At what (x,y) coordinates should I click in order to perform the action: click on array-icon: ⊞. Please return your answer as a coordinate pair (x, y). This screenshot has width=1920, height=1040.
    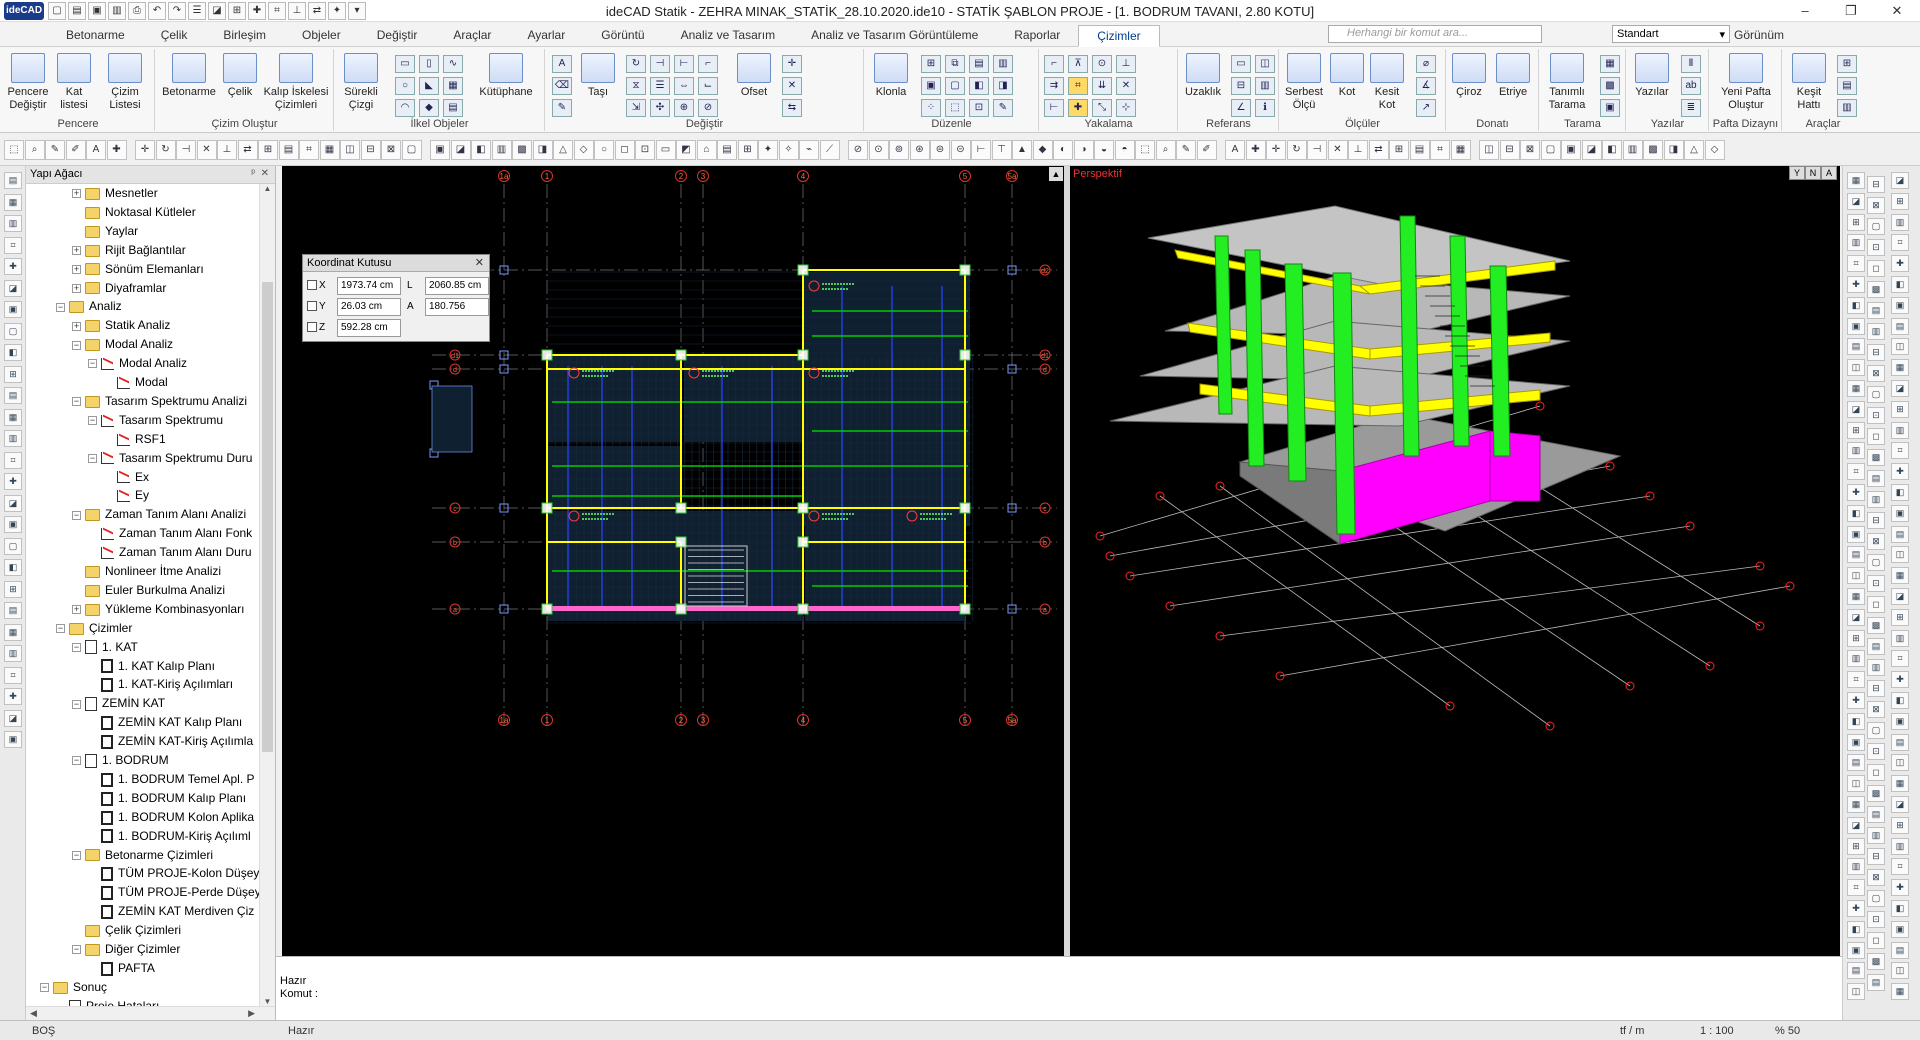
    Looking at the image, I should click on (931, 64).